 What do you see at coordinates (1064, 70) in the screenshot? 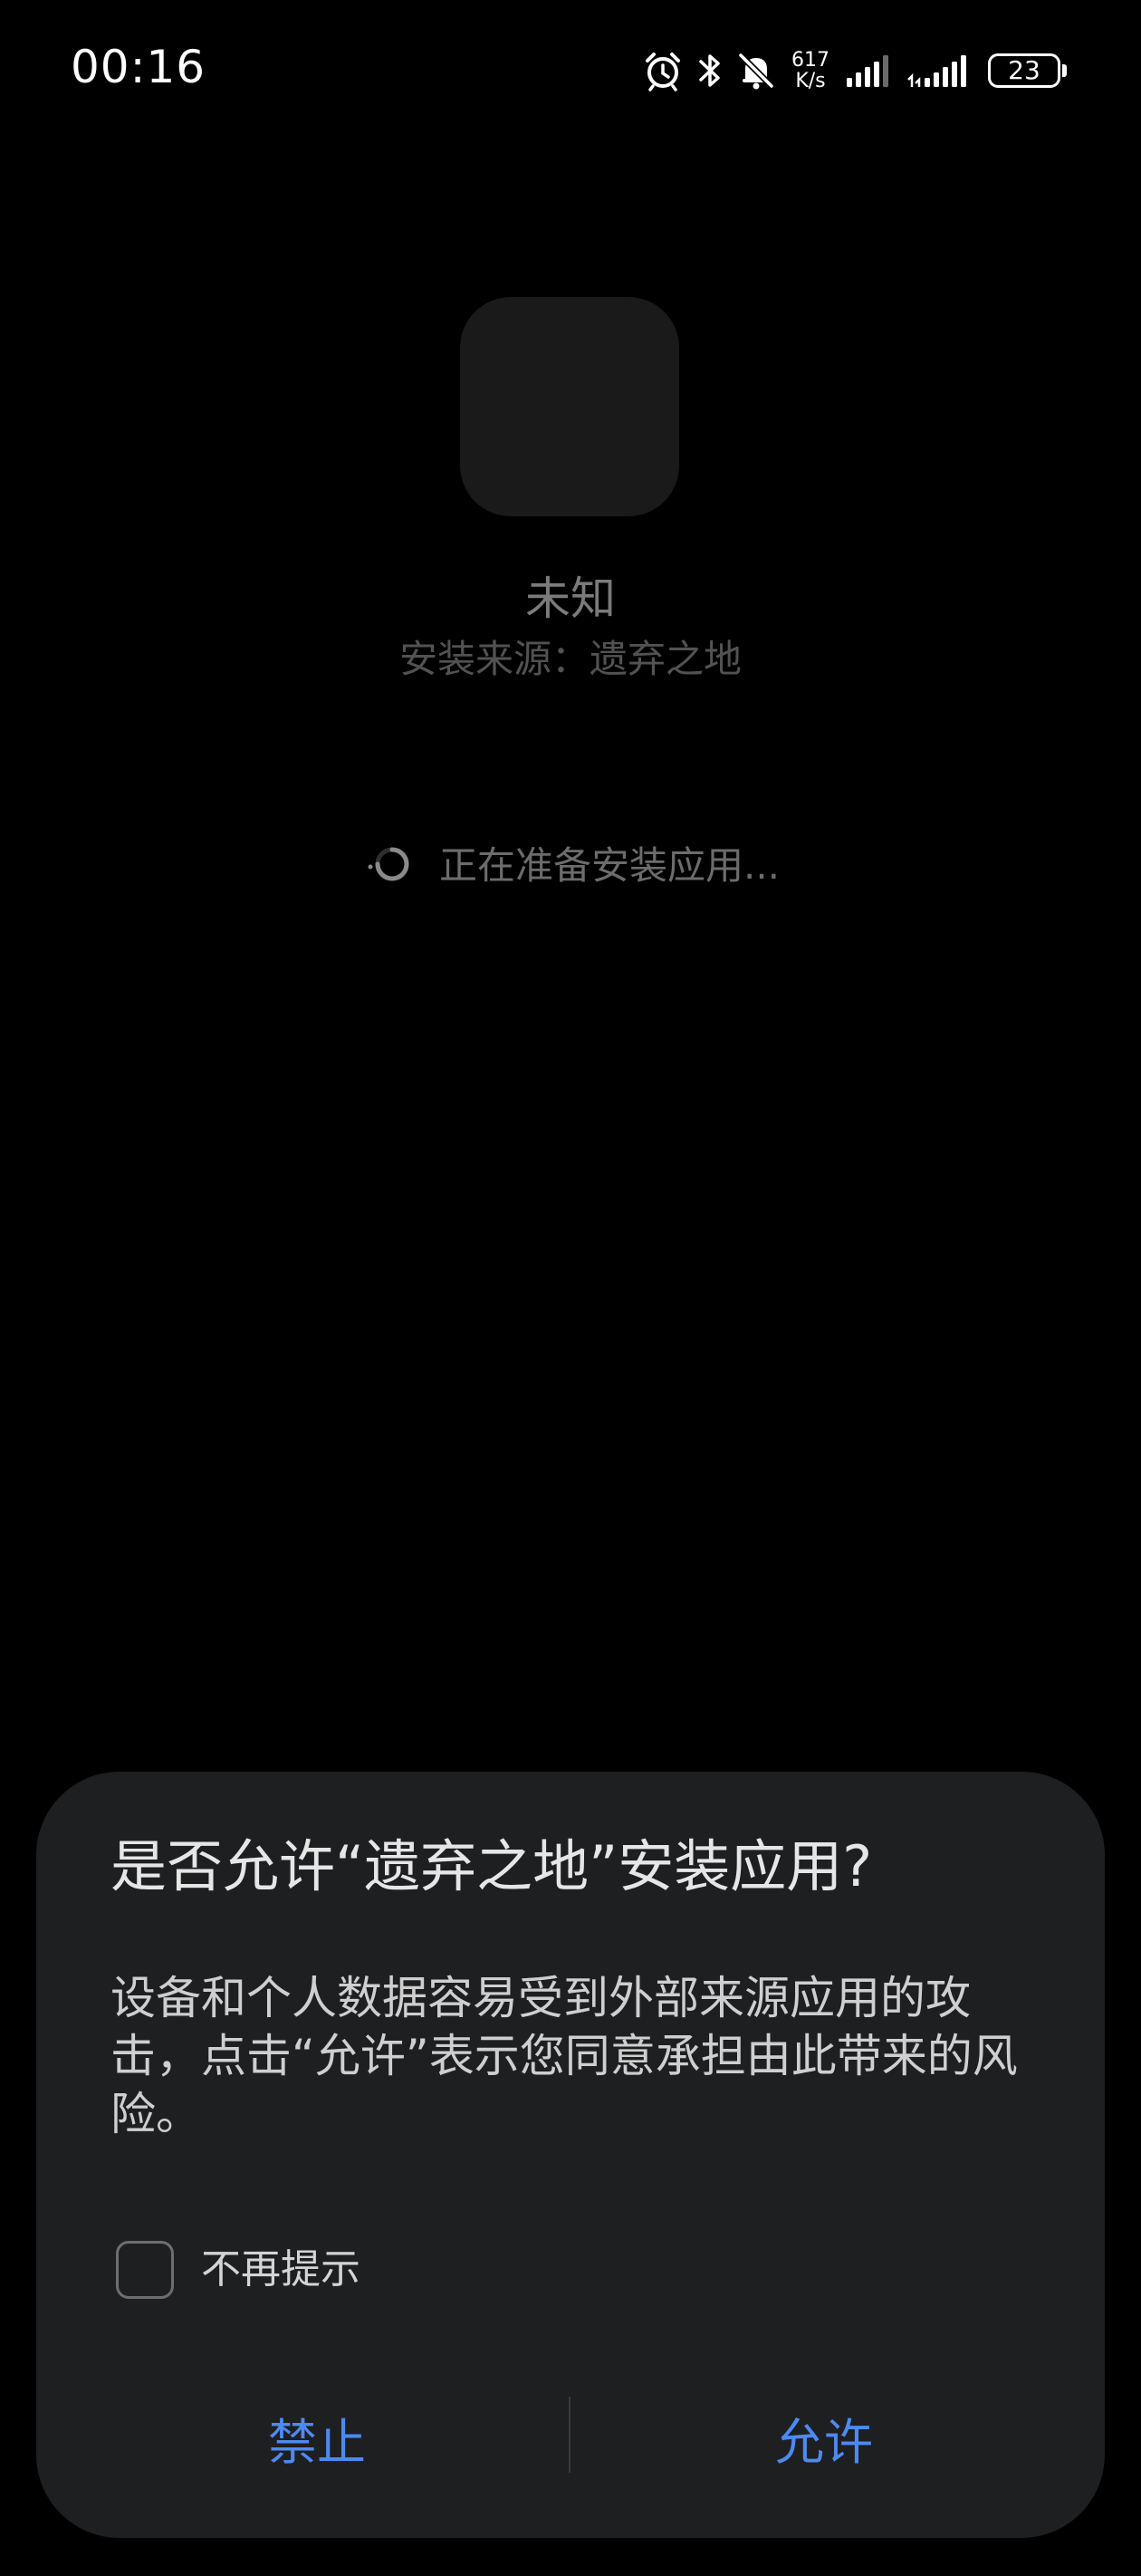
I see `battery-tip` at bounding box center [1064, 70].